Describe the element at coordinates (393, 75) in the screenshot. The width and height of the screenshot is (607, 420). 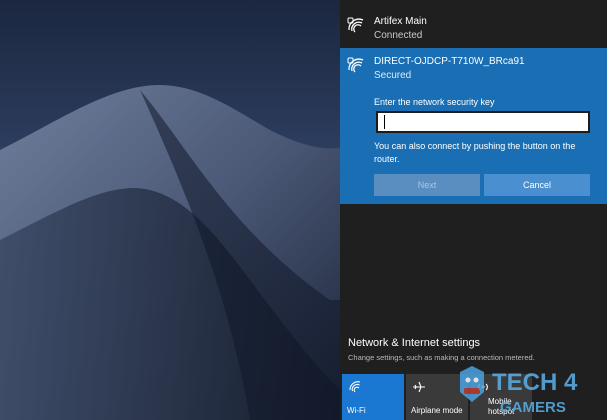
I see `network-status: Secured` at that location.